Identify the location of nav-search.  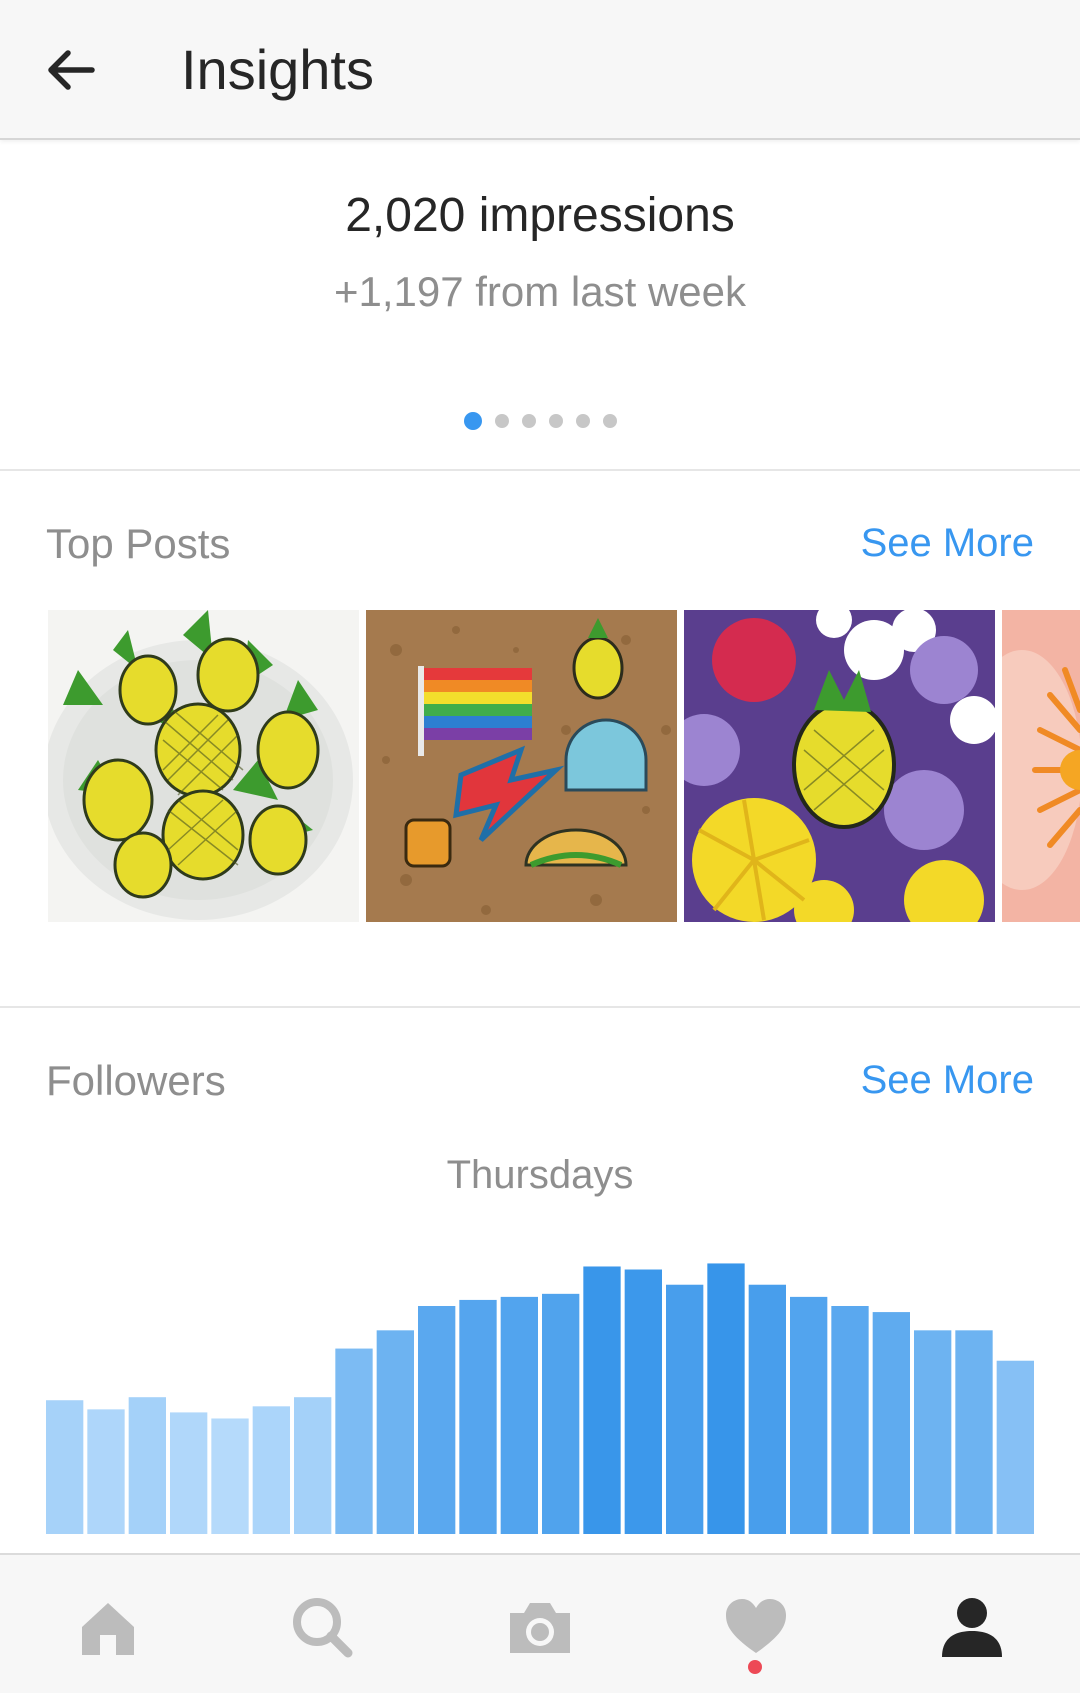
(322, 1627).